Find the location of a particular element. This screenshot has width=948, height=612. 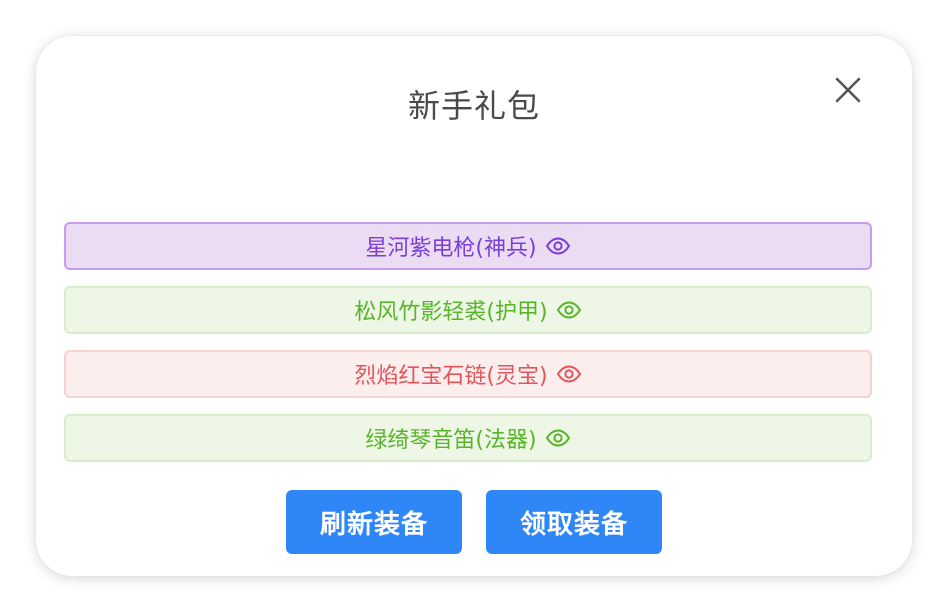

equipment-item: 松风竹影轻裘(护甲) is located at coordinates (468, 310).